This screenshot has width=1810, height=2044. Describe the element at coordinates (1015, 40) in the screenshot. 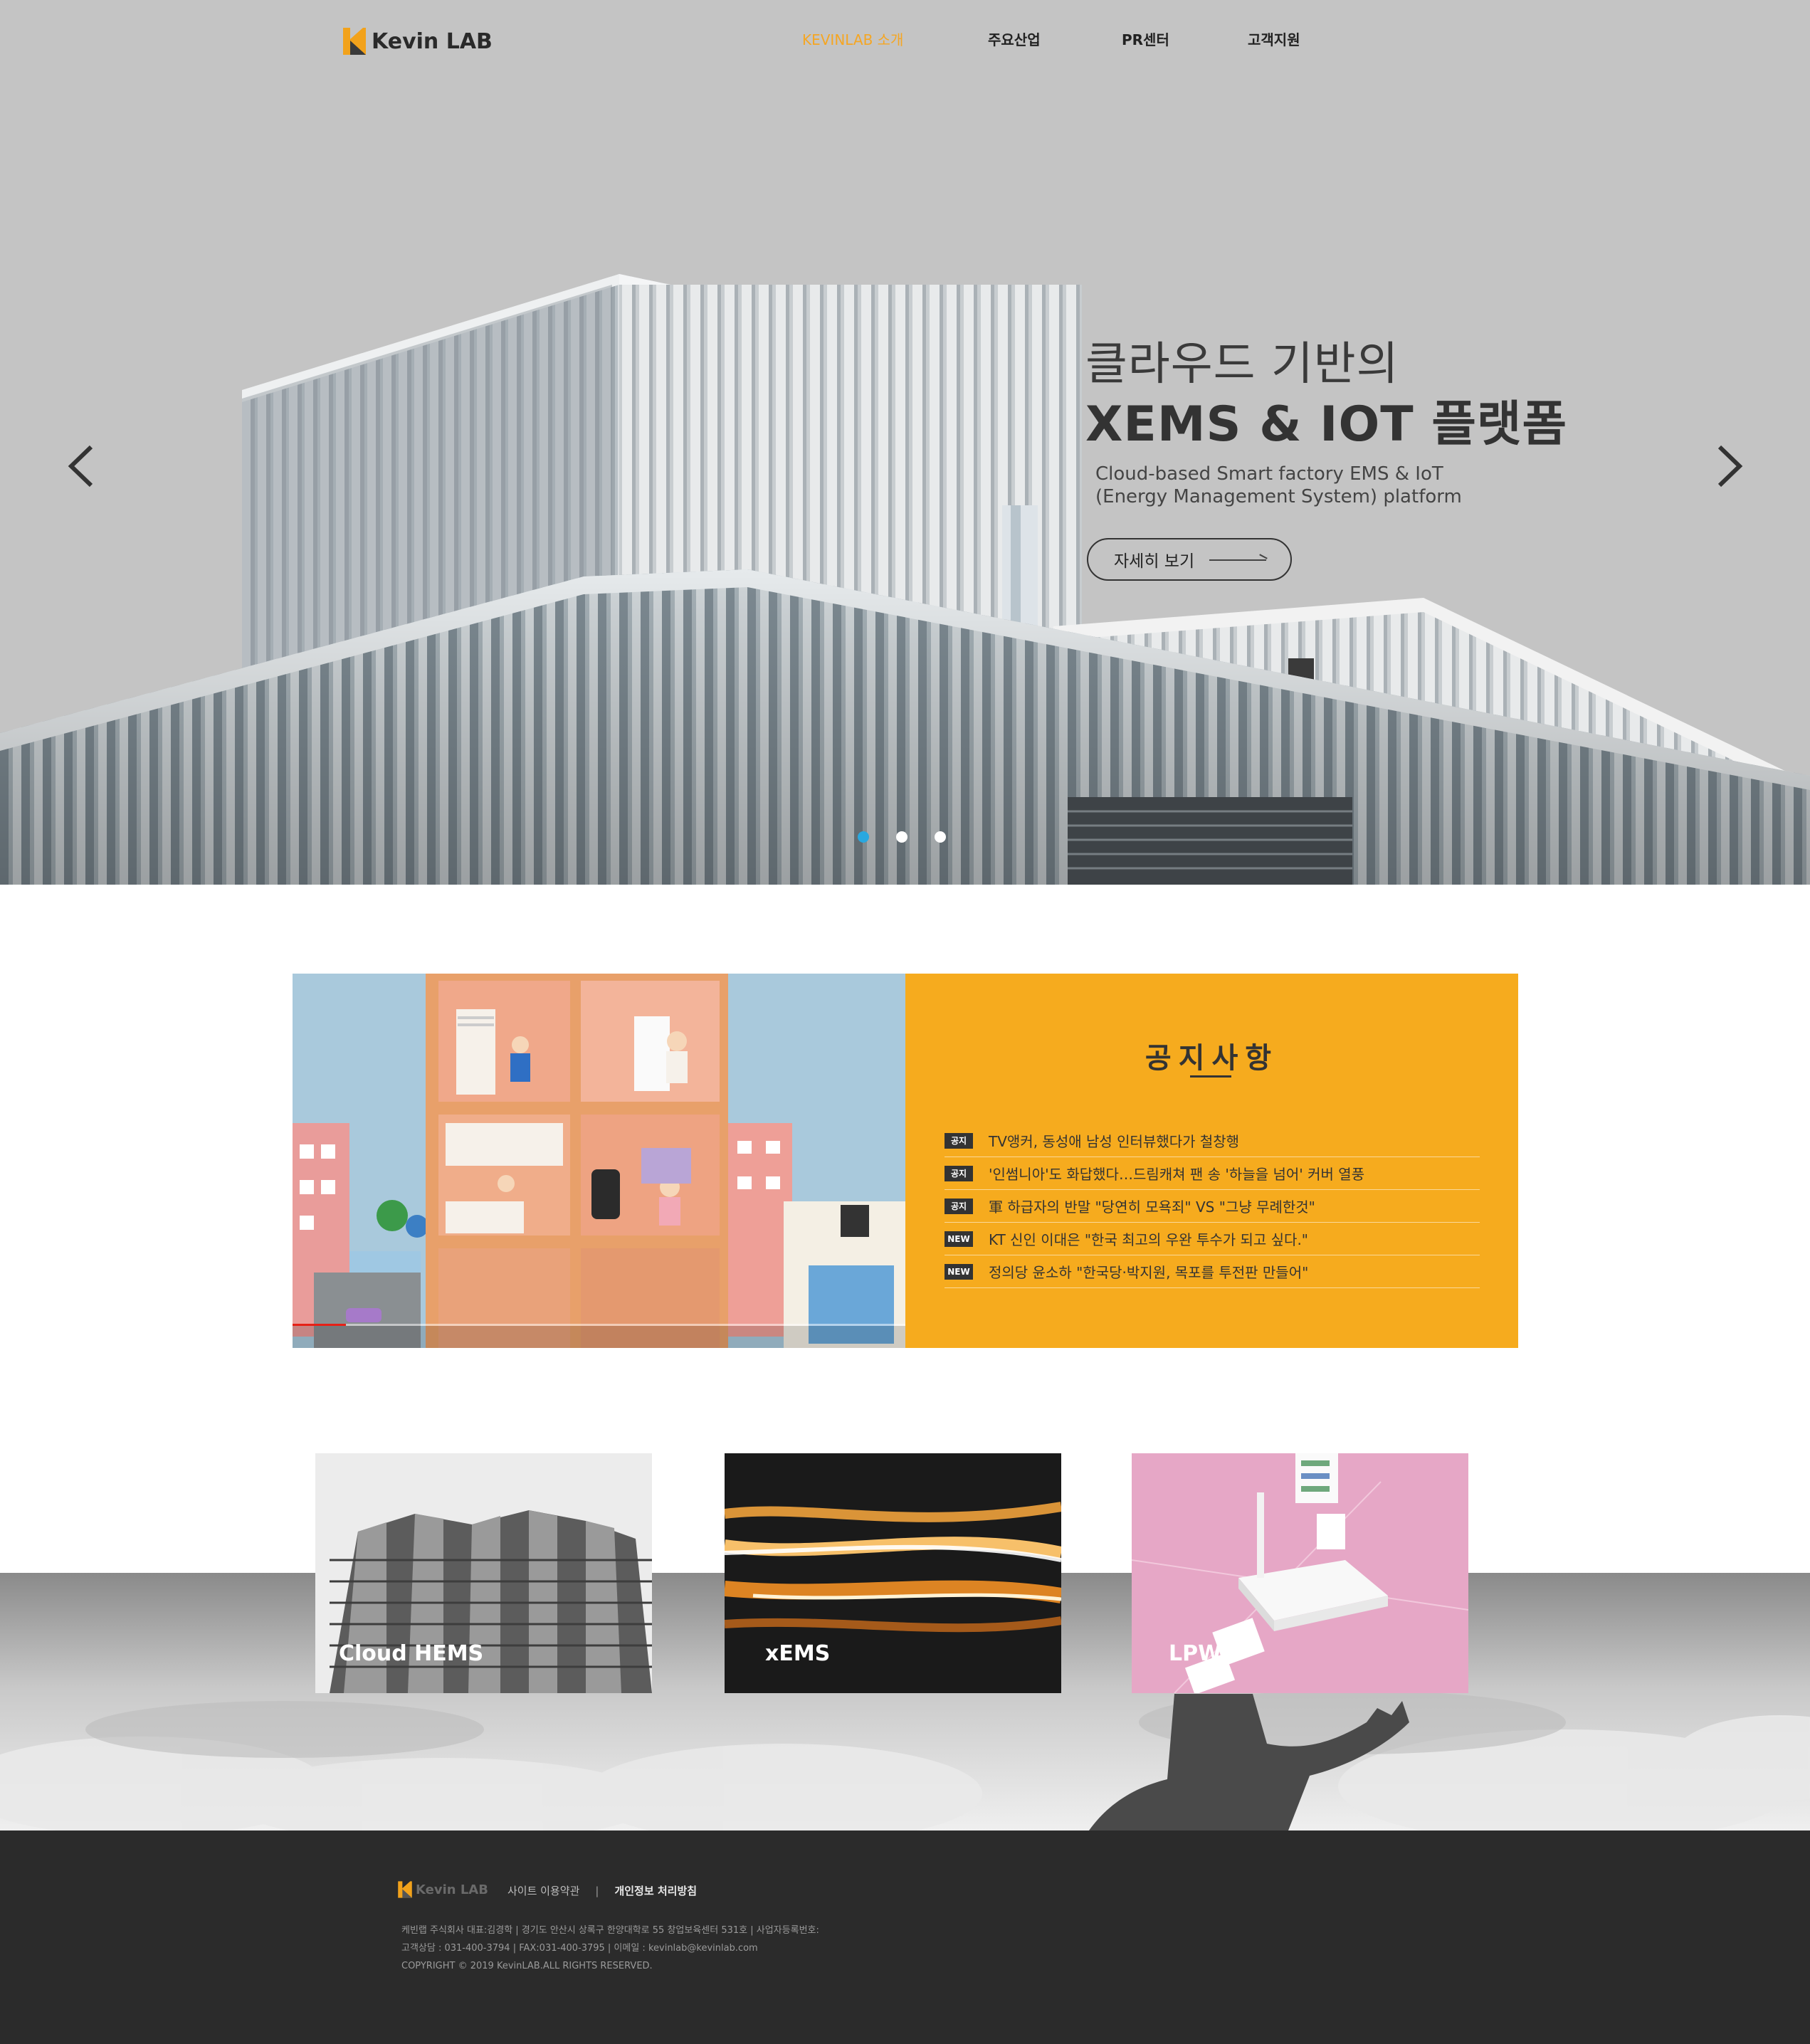

I see `nav-item-industries: 주요산업` at that location.